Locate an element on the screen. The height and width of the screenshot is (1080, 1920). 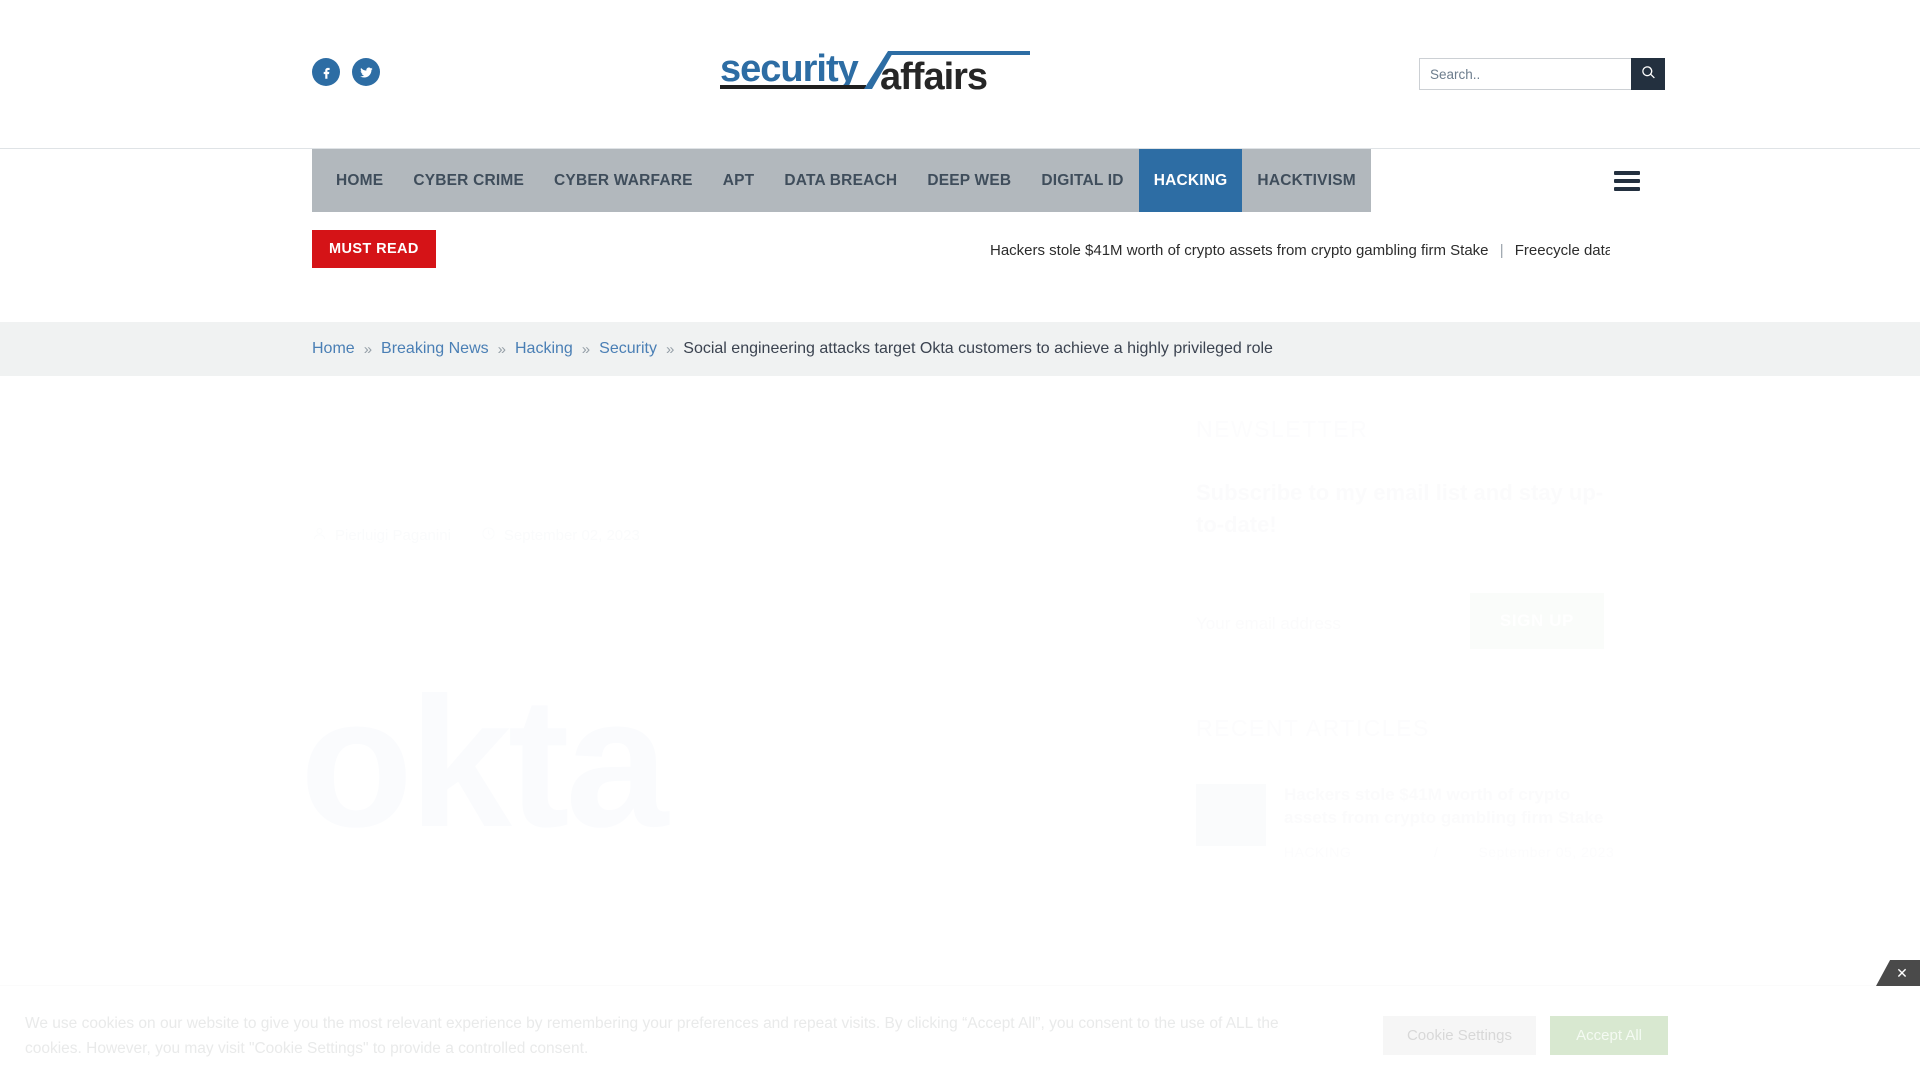
nav-item-apt: APT is located at coordinates (739, 181).